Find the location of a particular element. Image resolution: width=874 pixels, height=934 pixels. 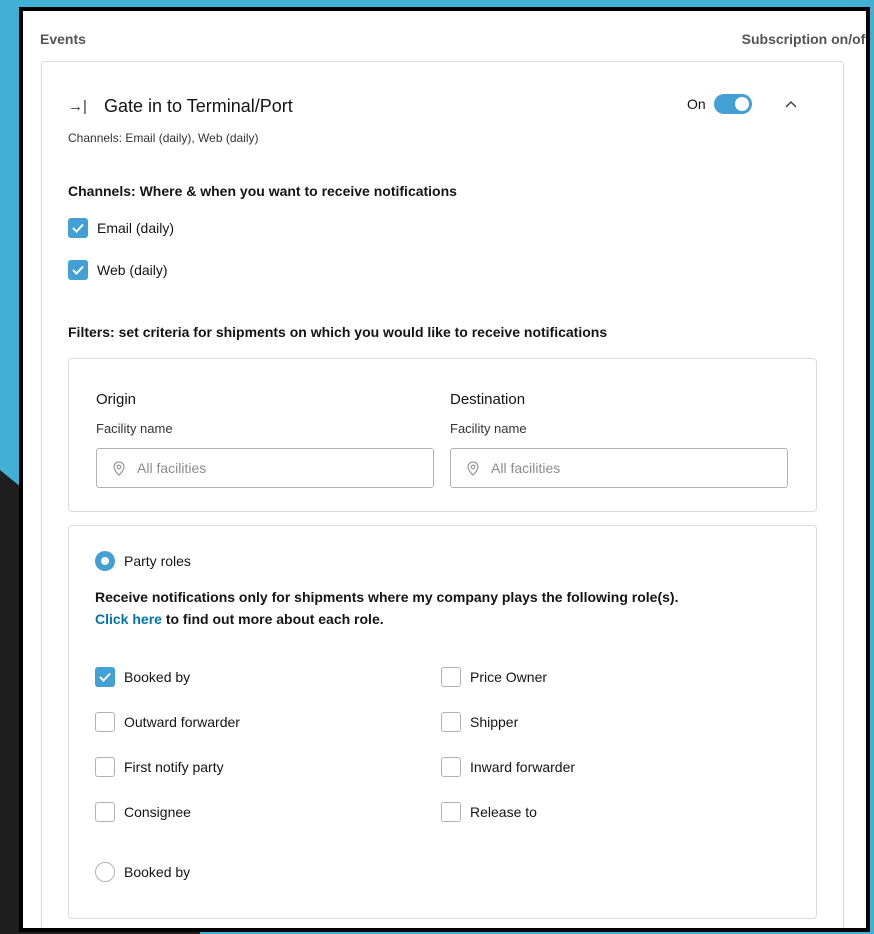

event-title-row: →| Gate in to Terminal/Port is located at coordinates (180, 106).